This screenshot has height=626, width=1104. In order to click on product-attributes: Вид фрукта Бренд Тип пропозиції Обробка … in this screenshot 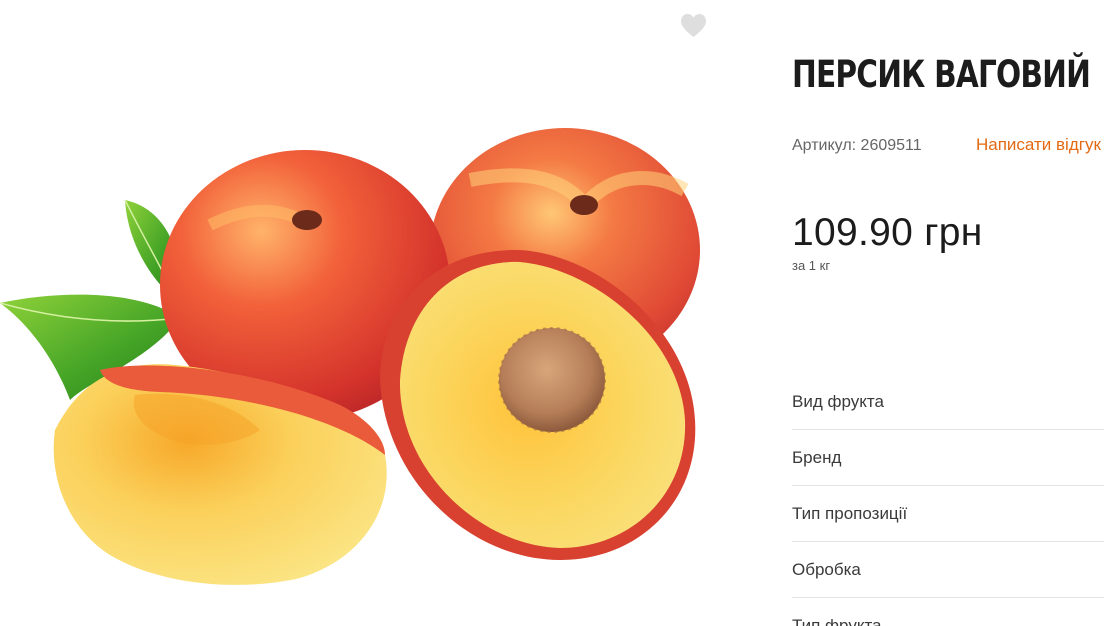, I will do `click(948, 500)`.